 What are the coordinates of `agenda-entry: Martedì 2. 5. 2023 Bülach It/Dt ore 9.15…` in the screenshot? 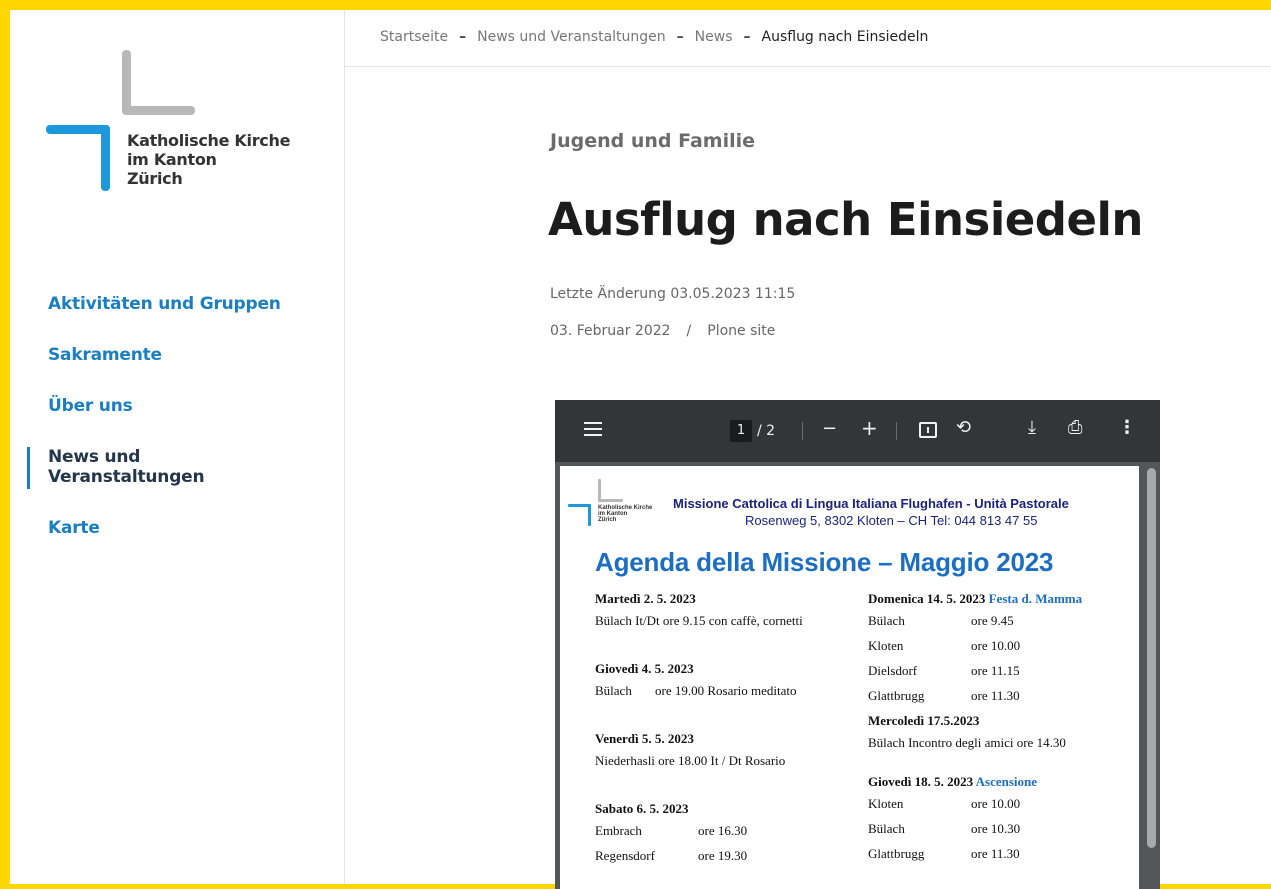 It's located at (730, 611).